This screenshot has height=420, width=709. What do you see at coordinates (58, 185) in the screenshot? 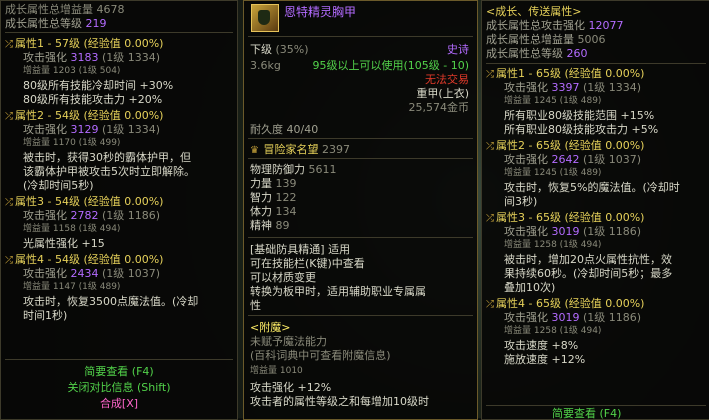
I see `attr-effect: (冷却时间5秒)` at bounding box center [58, 185].